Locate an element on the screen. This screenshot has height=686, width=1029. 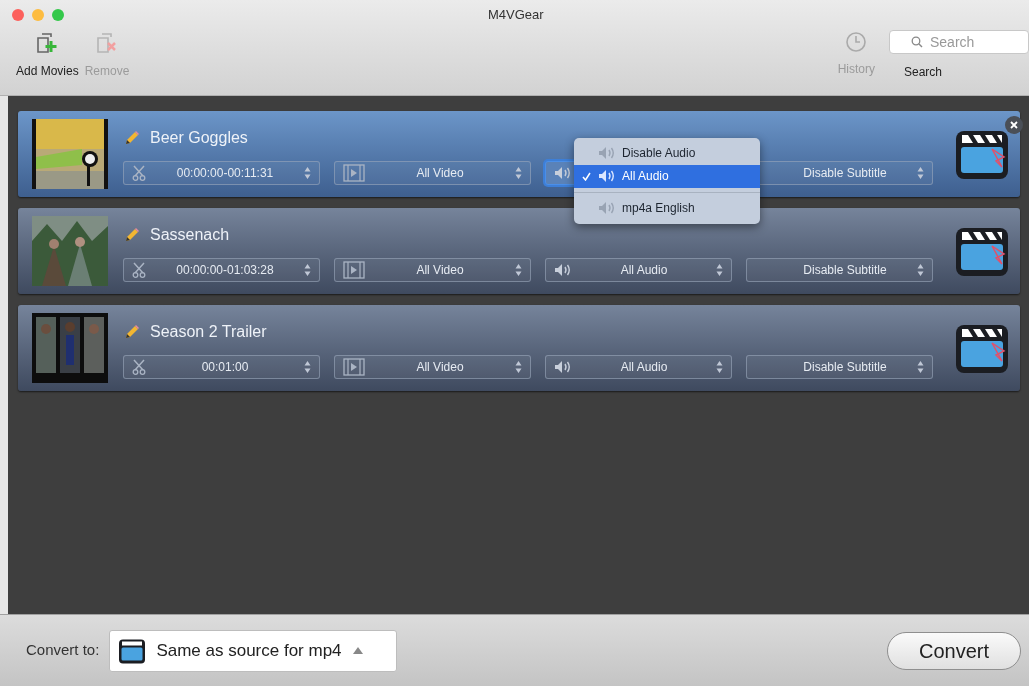
clock-icon is located at coordinates (856, 42).